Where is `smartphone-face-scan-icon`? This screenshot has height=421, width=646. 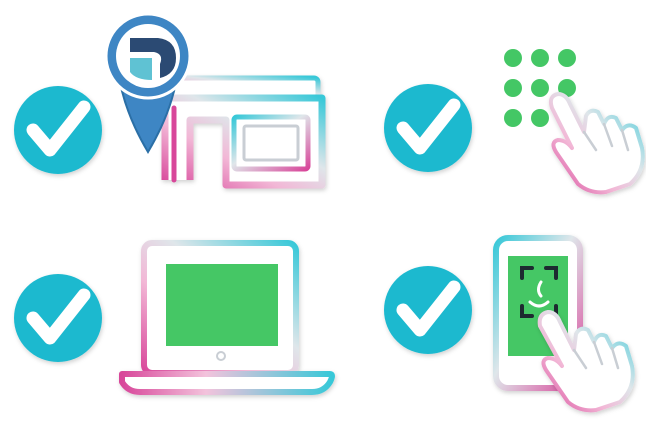 smartphone-face-scan-icon is located at coordinates (564, 324).